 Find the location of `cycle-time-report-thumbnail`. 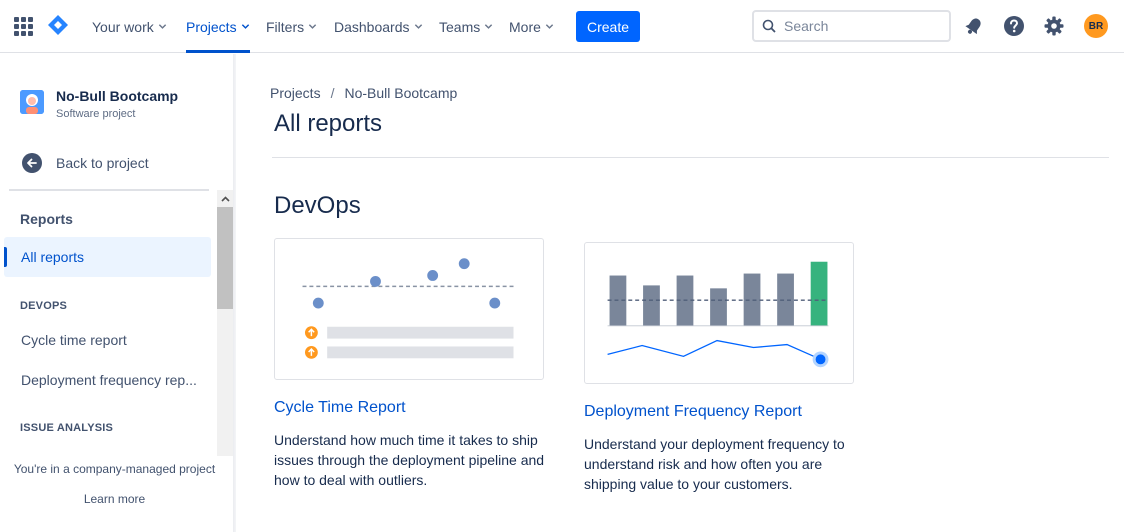

cycle-time-report-thumbnail is located at coordinates (409, 309).